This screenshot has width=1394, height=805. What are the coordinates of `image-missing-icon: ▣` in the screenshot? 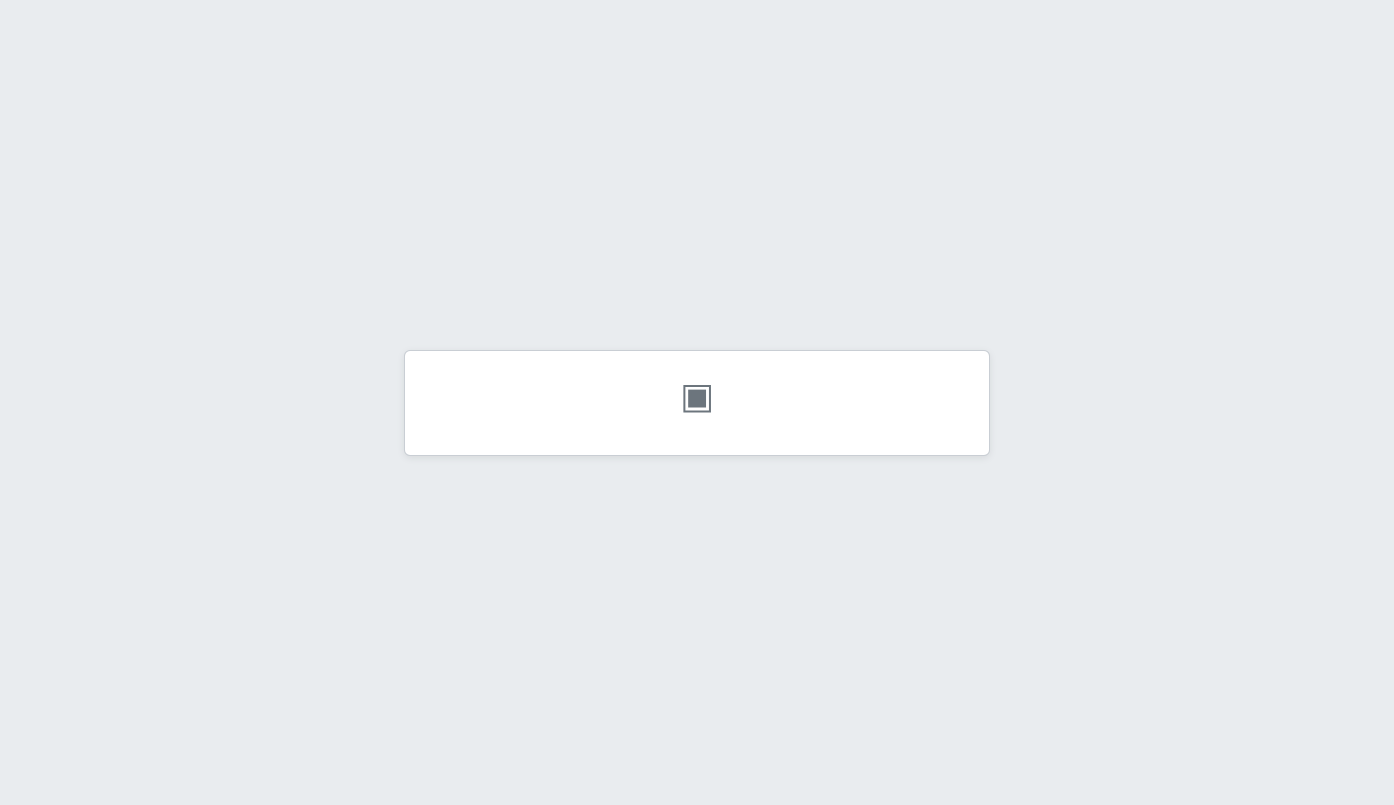 It's located at (696, 396).